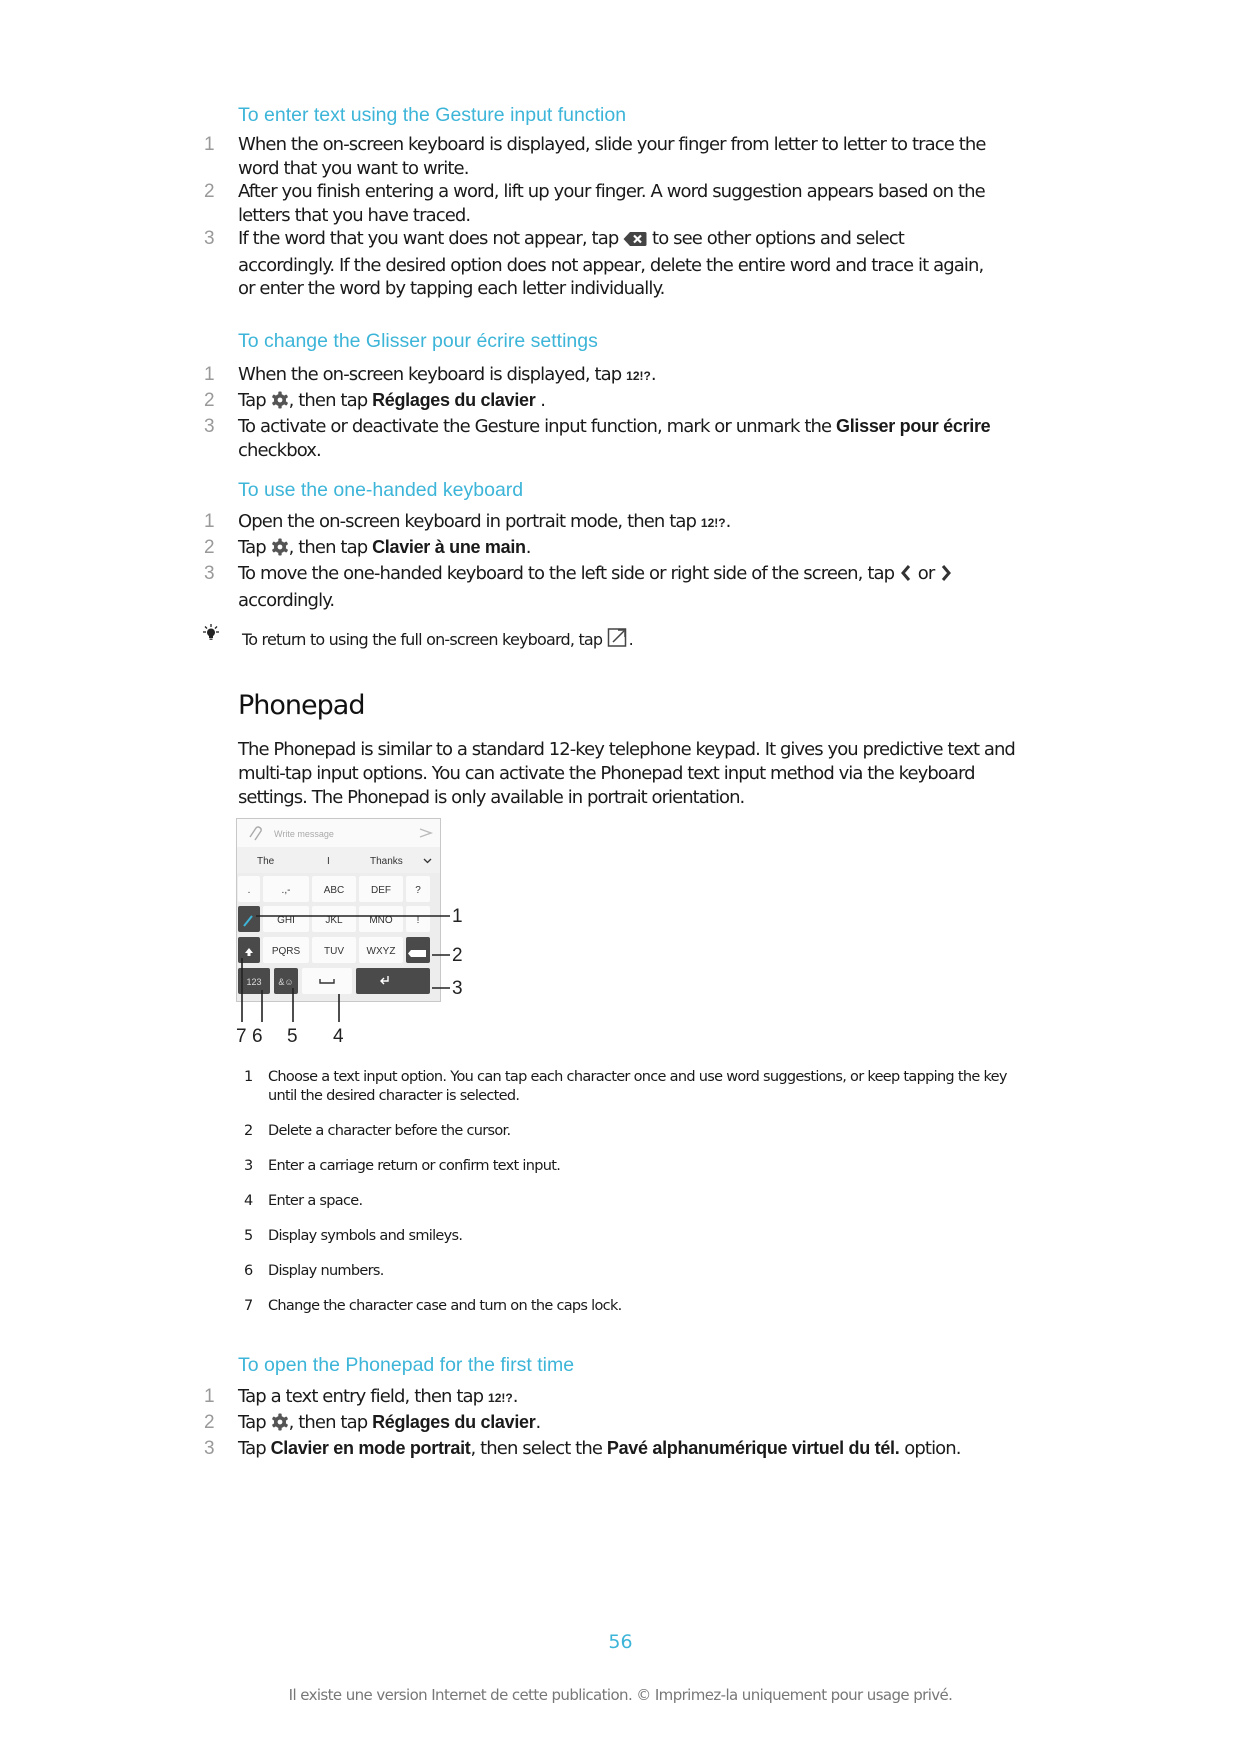 Image resolution: width=1241 pixels, height=1754 pixels. What do you see at coordinates (248, 1236) in the screenshot?
I see `legend-number: 5` at bounding box center [248, 1236].